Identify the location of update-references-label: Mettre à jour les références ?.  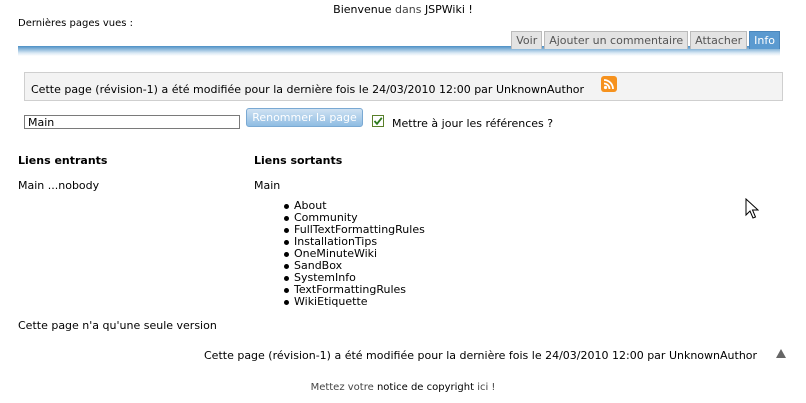
(473, 123).